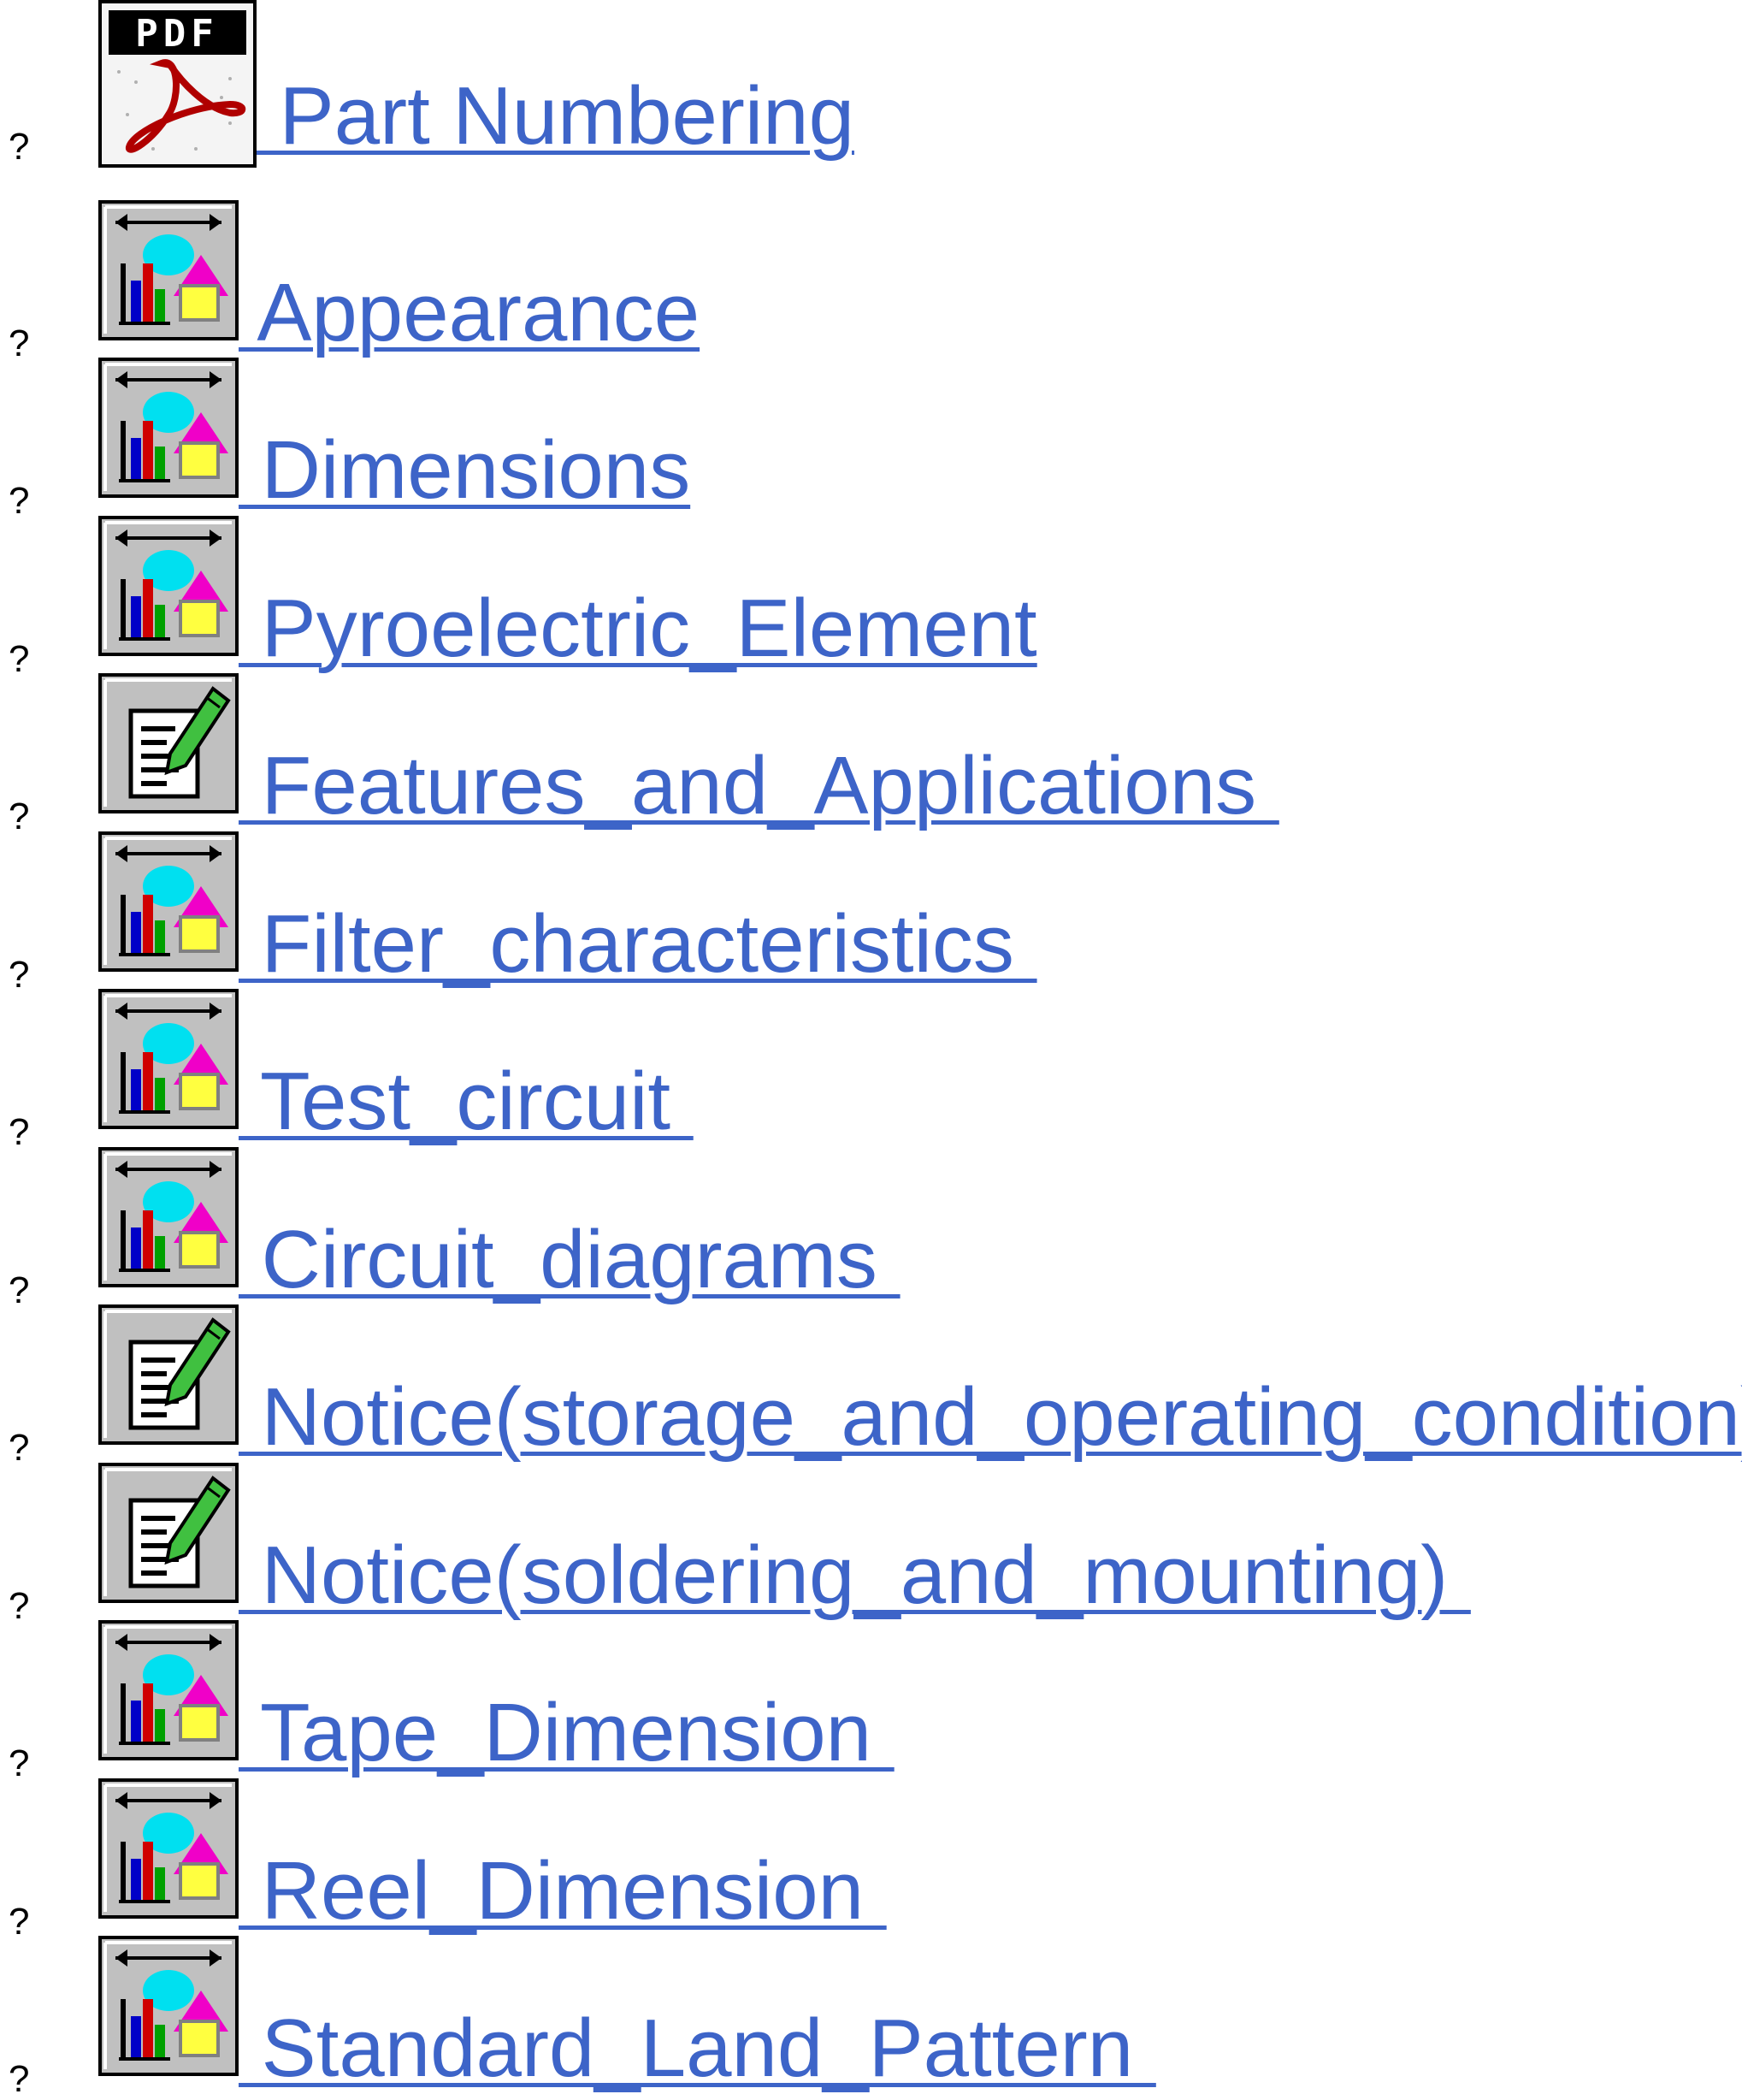 Image resolution: width=1742 pixels, height=2100 pixels. I want to click on link-label: Circuit_diagrams, so click(570, 1260).